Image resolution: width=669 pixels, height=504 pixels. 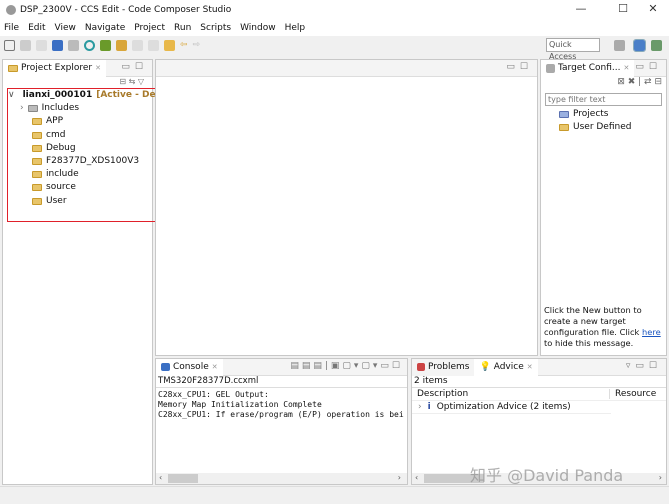 What do you see at coordinates (36, 28) in the screenshot?
I see `menu-edit: Edit` at bounding box center [36, 28].